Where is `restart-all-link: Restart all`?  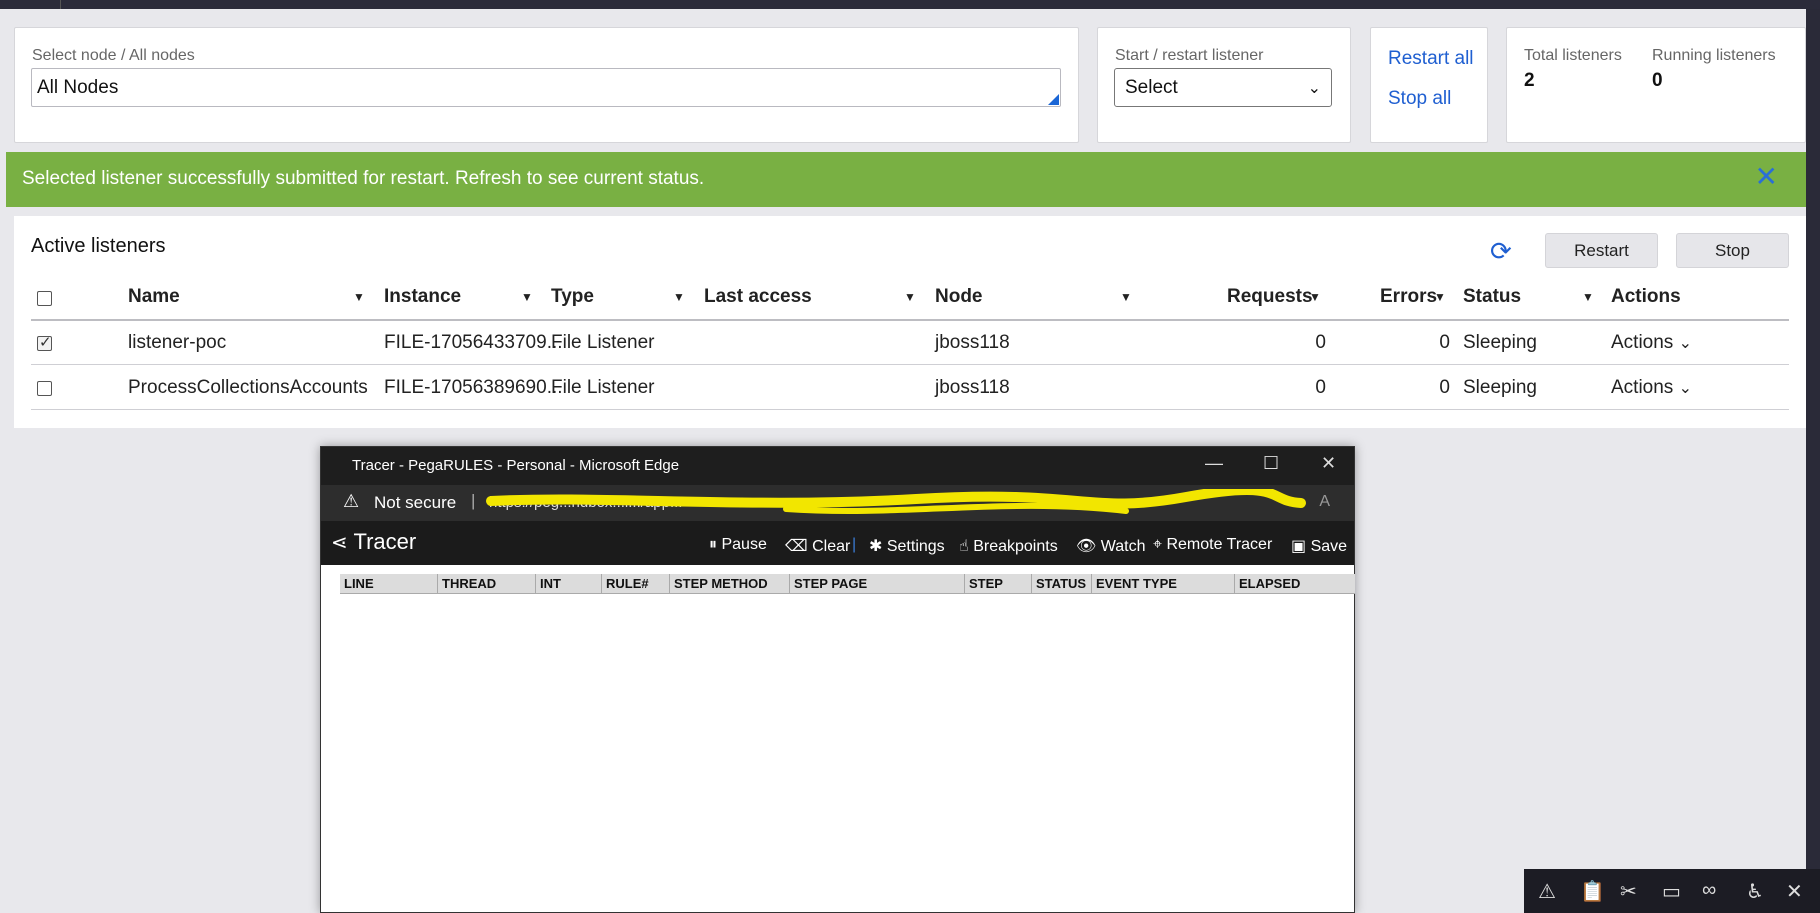 restart-all-link: Restart all is located at coordinates (1431, 59).